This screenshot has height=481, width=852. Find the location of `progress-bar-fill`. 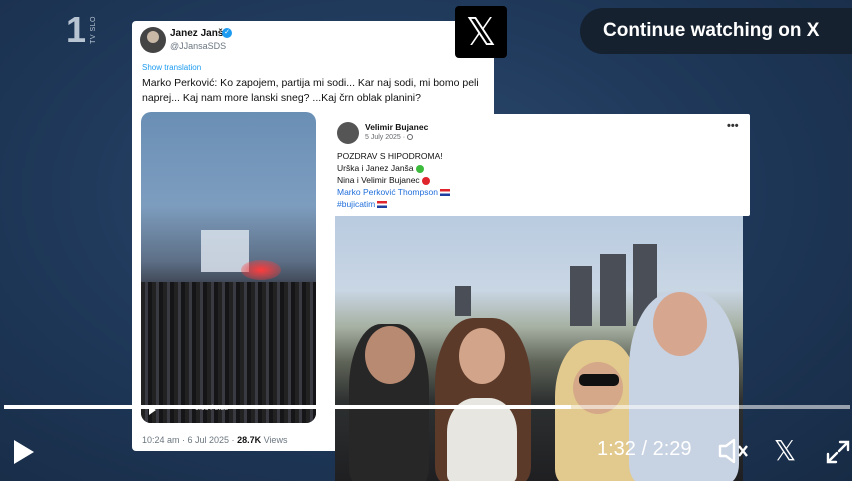

progress-bar-fill is located at coordinates (287, 407).